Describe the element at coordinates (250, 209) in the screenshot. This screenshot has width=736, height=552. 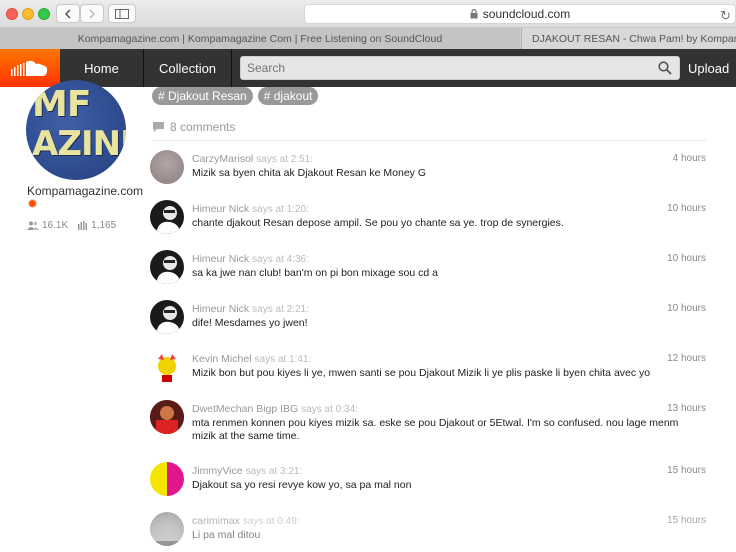
I see `comment-meta: Himeur Nick says at 1:20:` at that location.